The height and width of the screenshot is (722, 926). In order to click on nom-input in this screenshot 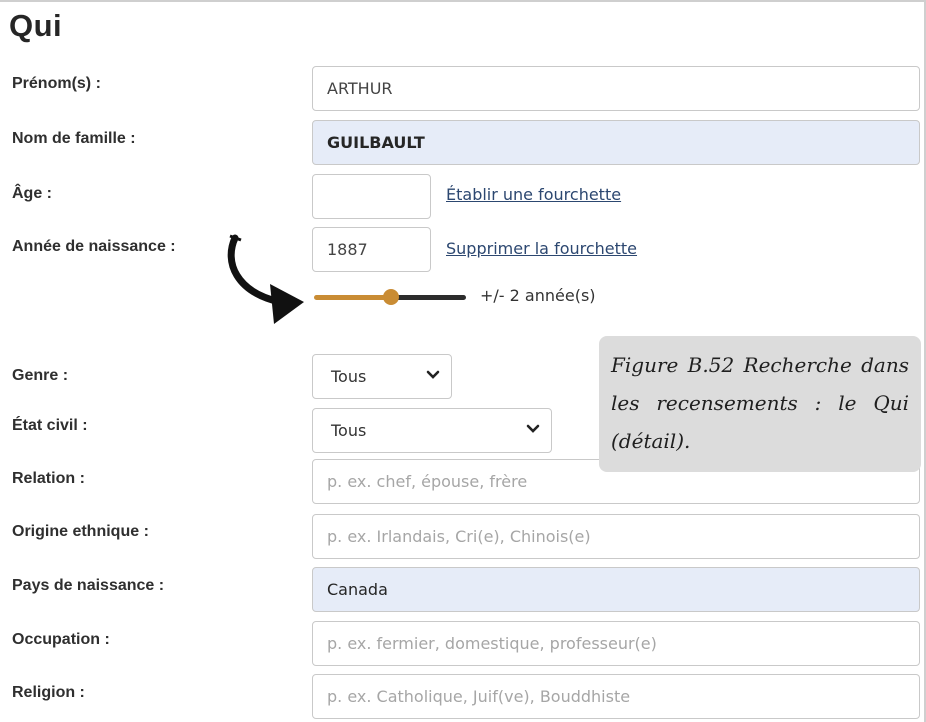, I will do `click(616, 142)`.